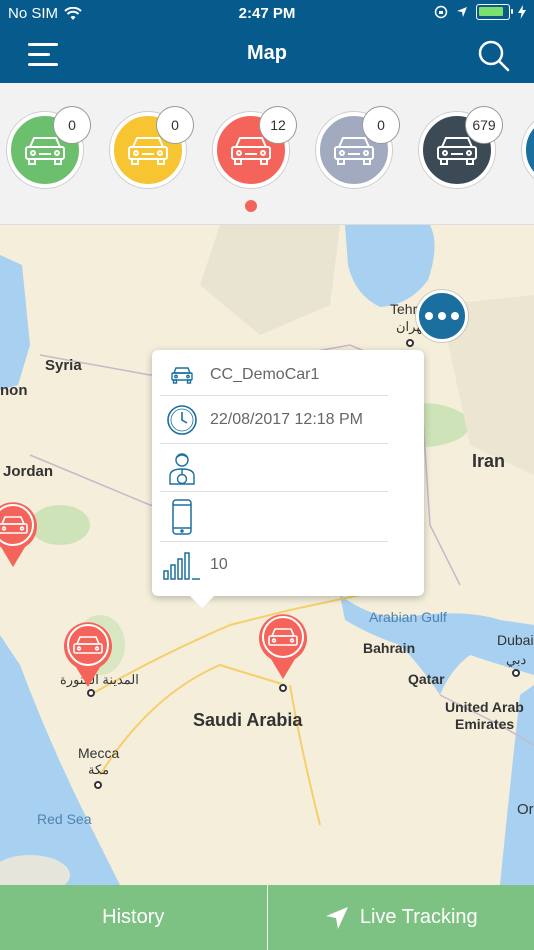  Describe the element at coordinates (528, 150) in the screenshot. I see `filter-blue` at that location.